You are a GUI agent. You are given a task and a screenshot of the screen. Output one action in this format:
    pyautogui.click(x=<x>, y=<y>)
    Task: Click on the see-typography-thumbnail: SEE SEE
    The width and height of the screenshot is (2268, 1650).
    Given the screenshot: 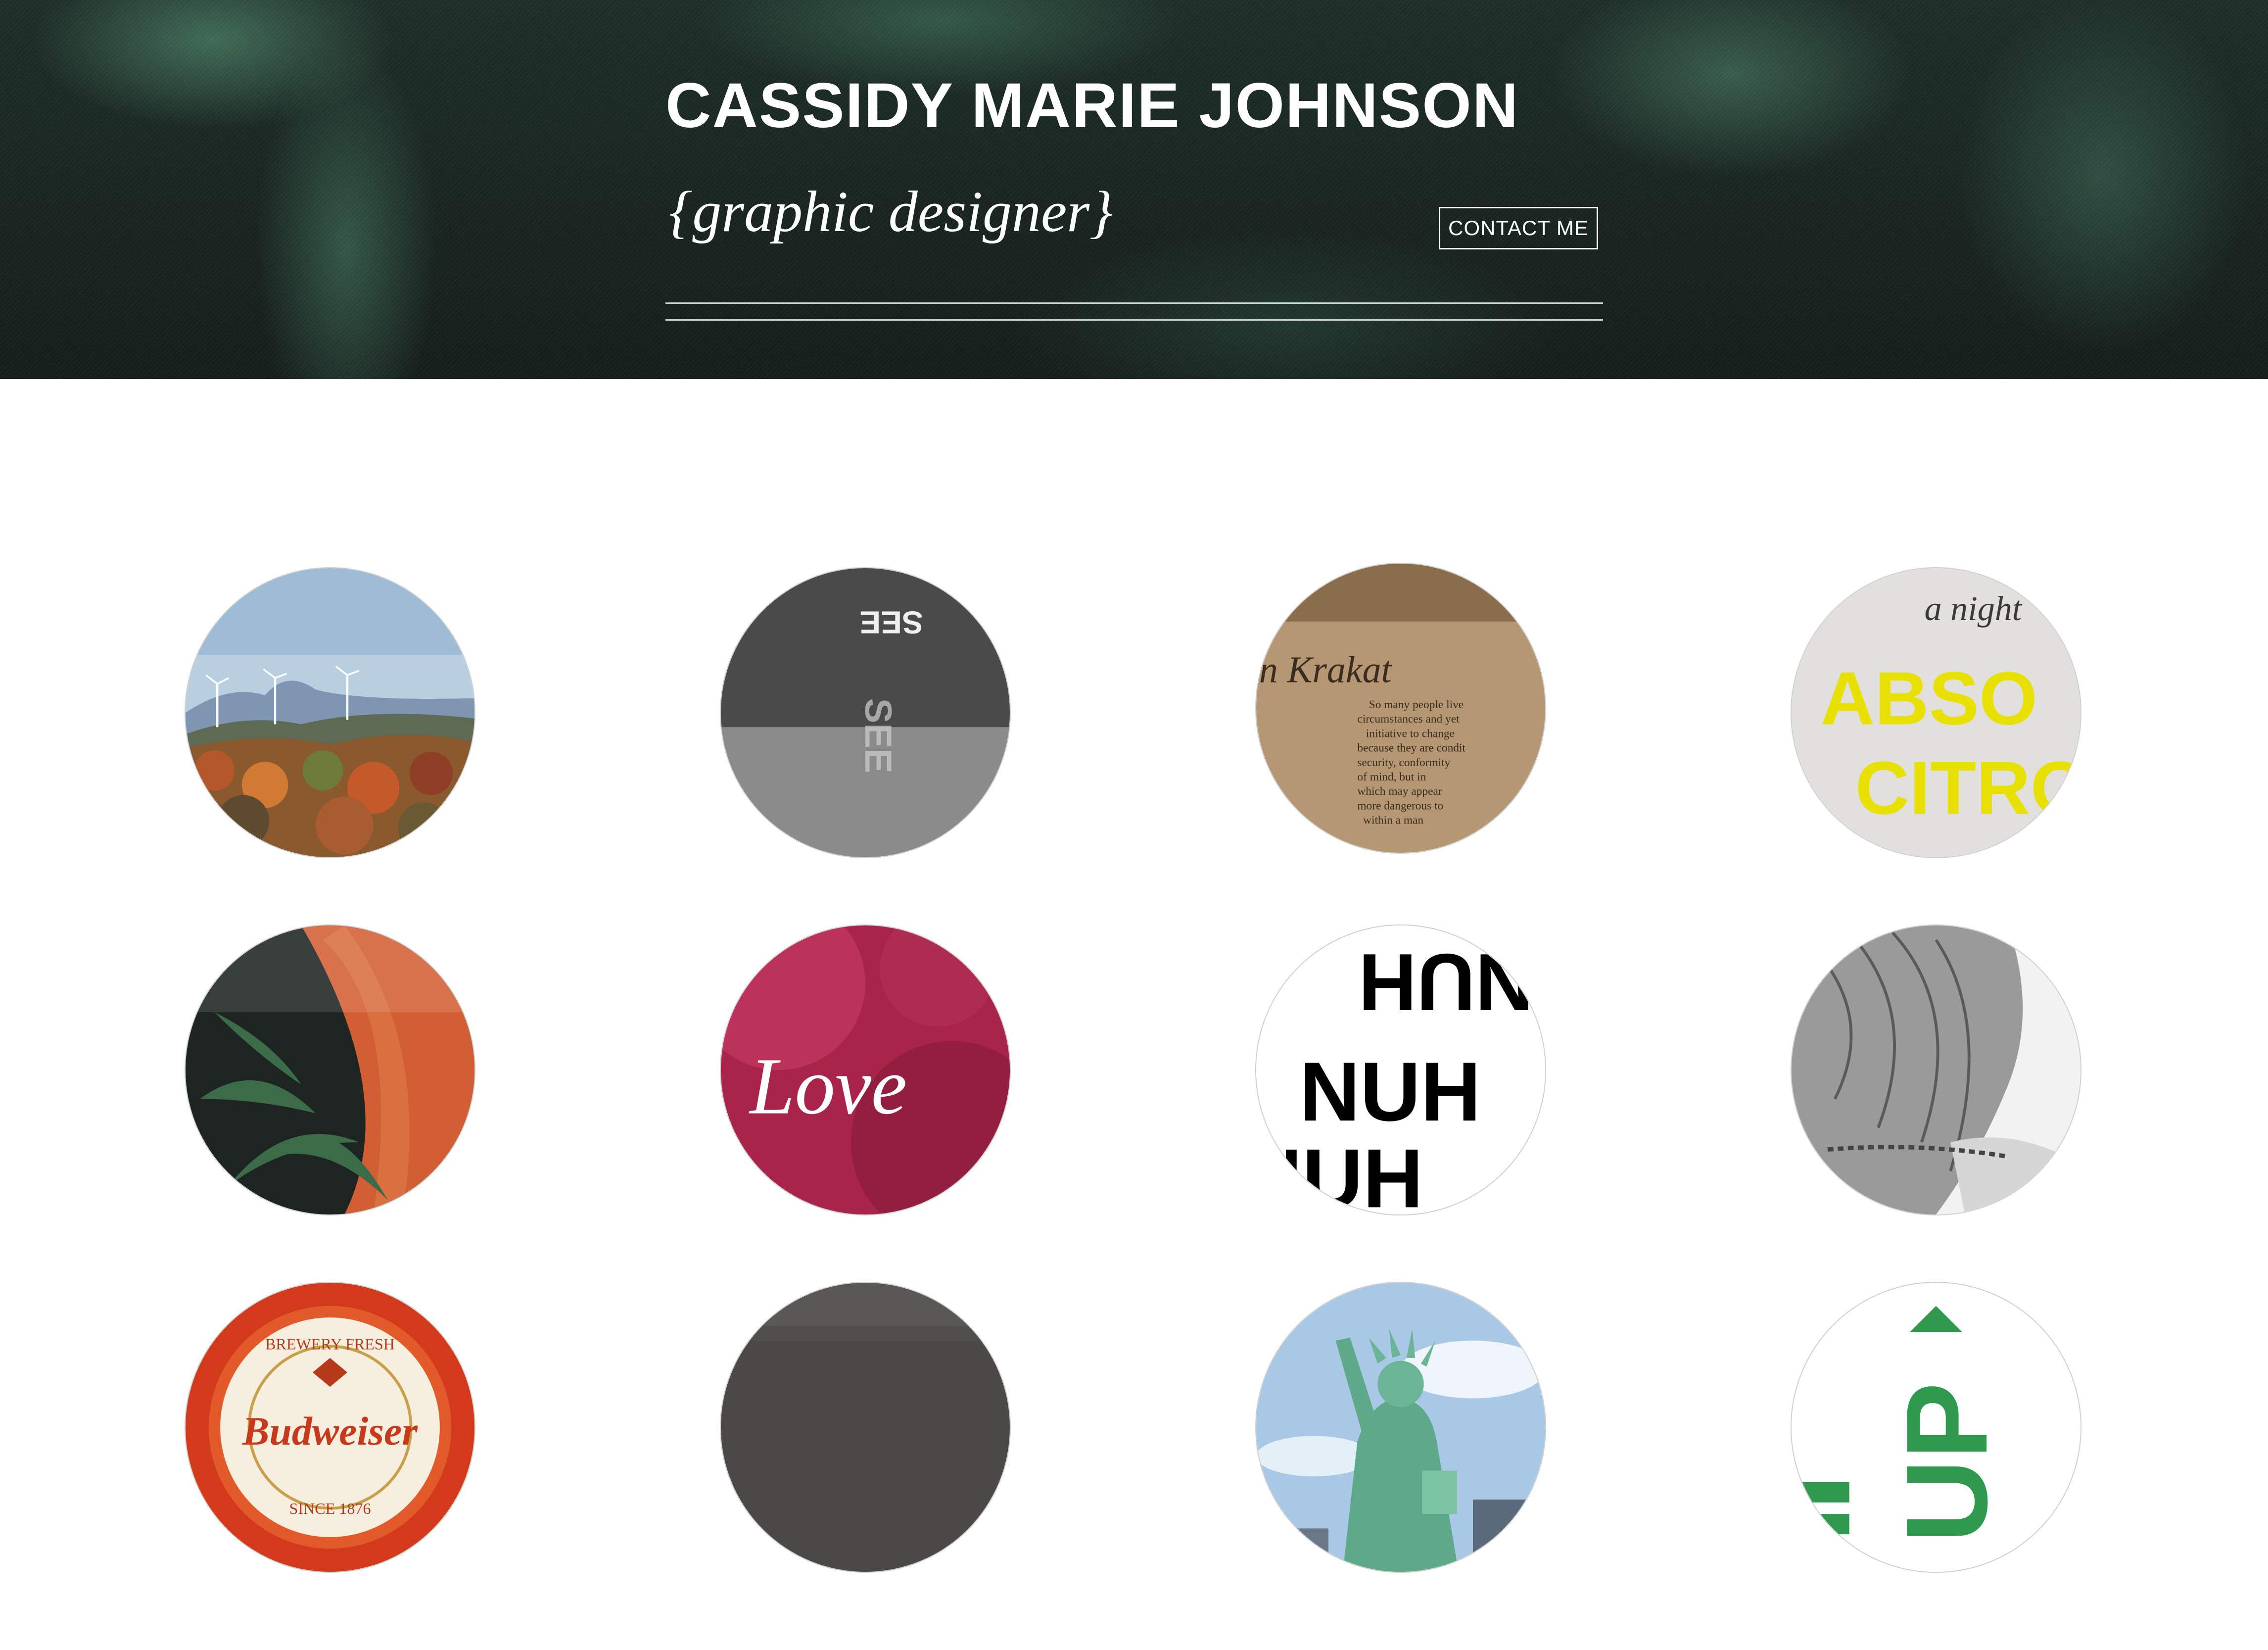 What is the action you would take?
    pyautogui.click(x=866, y=712)
    